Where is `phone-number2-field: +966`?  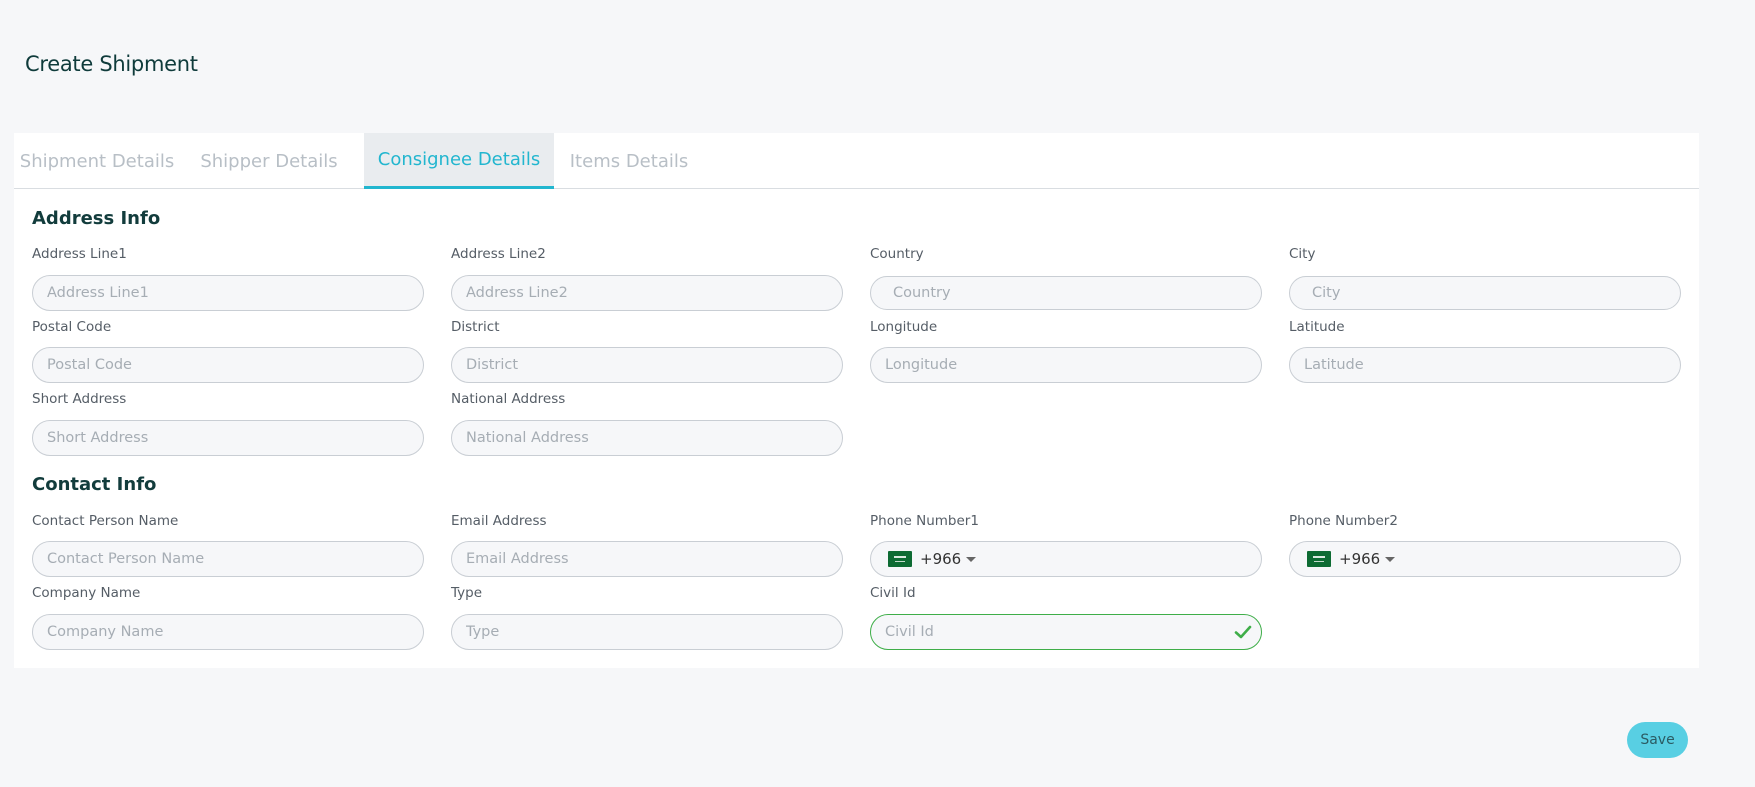
phone-number2-field: +966 is located at coordinates (1485, 559).